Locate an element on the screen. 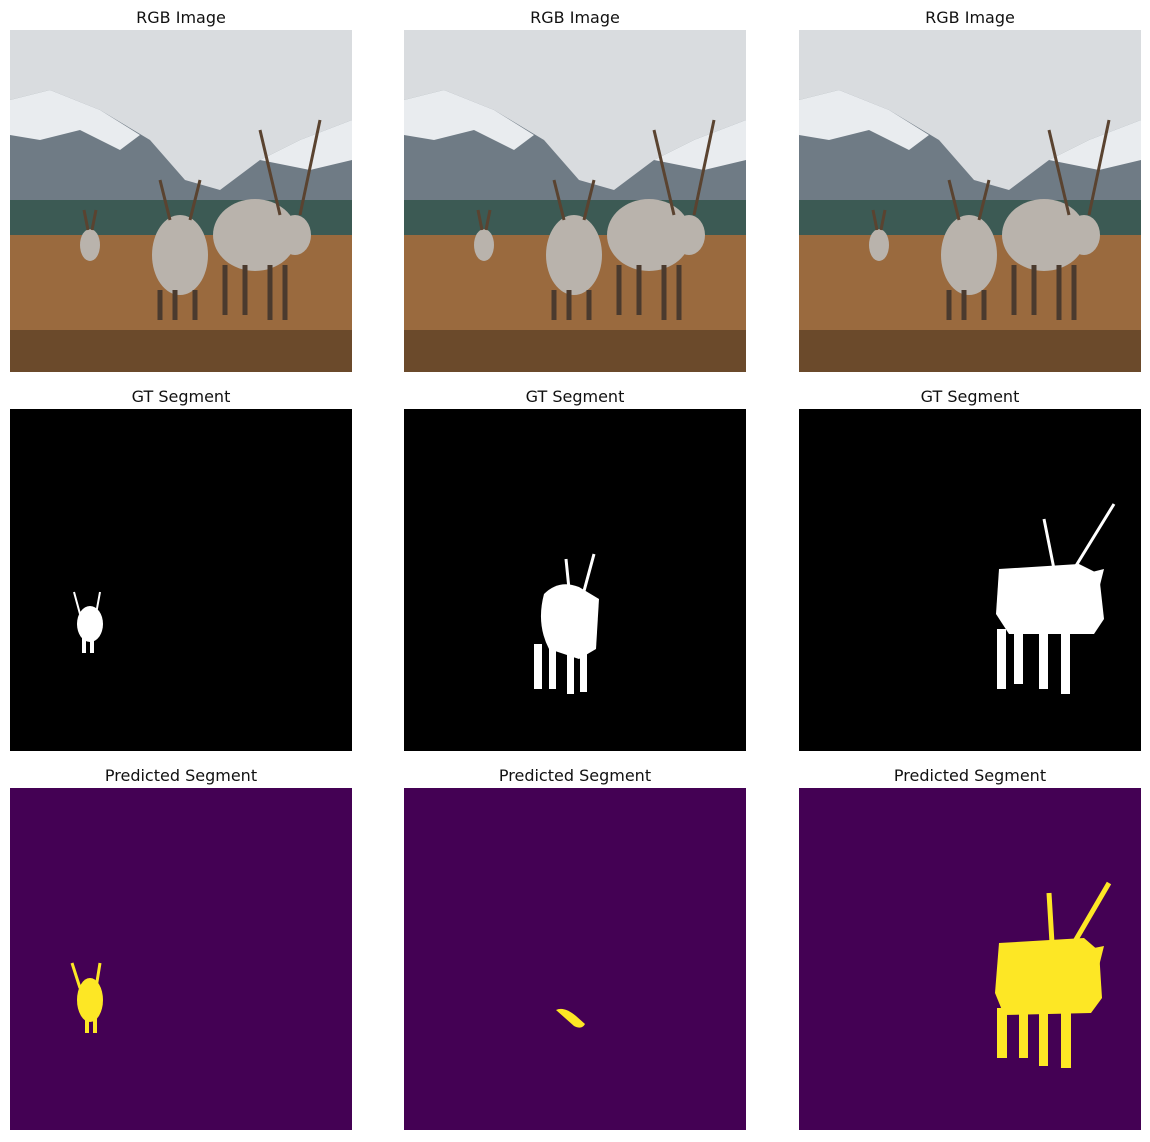 This screenshot has width=1150, height=1142. panel-rgb-2: RGB Image is located at coordinates (575, 191).